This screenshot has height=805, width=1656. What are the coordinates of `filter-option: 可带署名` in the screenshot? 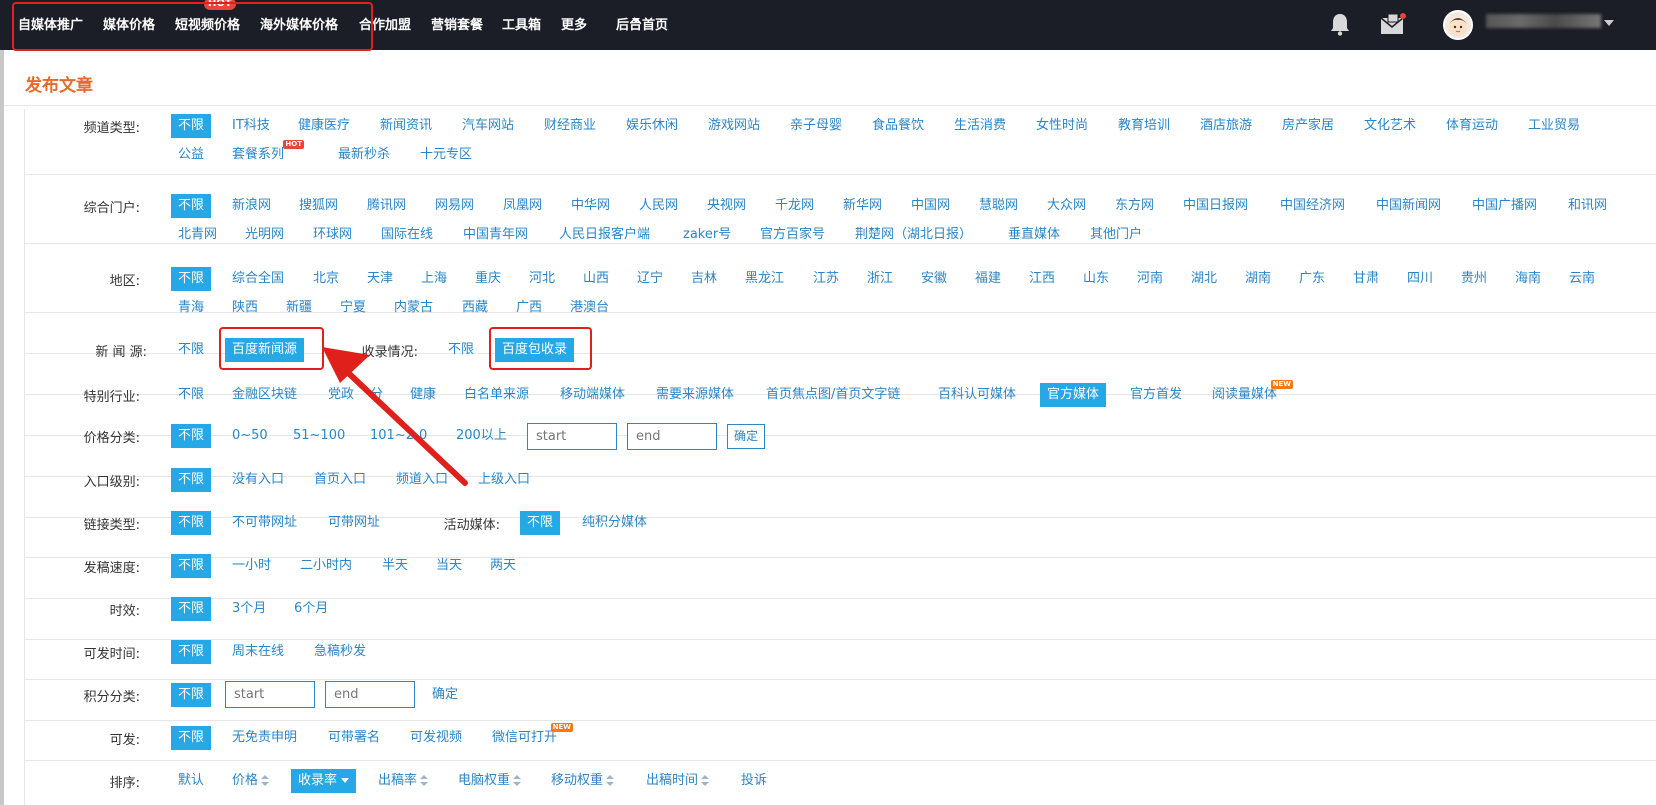 It's located at (354, 738).